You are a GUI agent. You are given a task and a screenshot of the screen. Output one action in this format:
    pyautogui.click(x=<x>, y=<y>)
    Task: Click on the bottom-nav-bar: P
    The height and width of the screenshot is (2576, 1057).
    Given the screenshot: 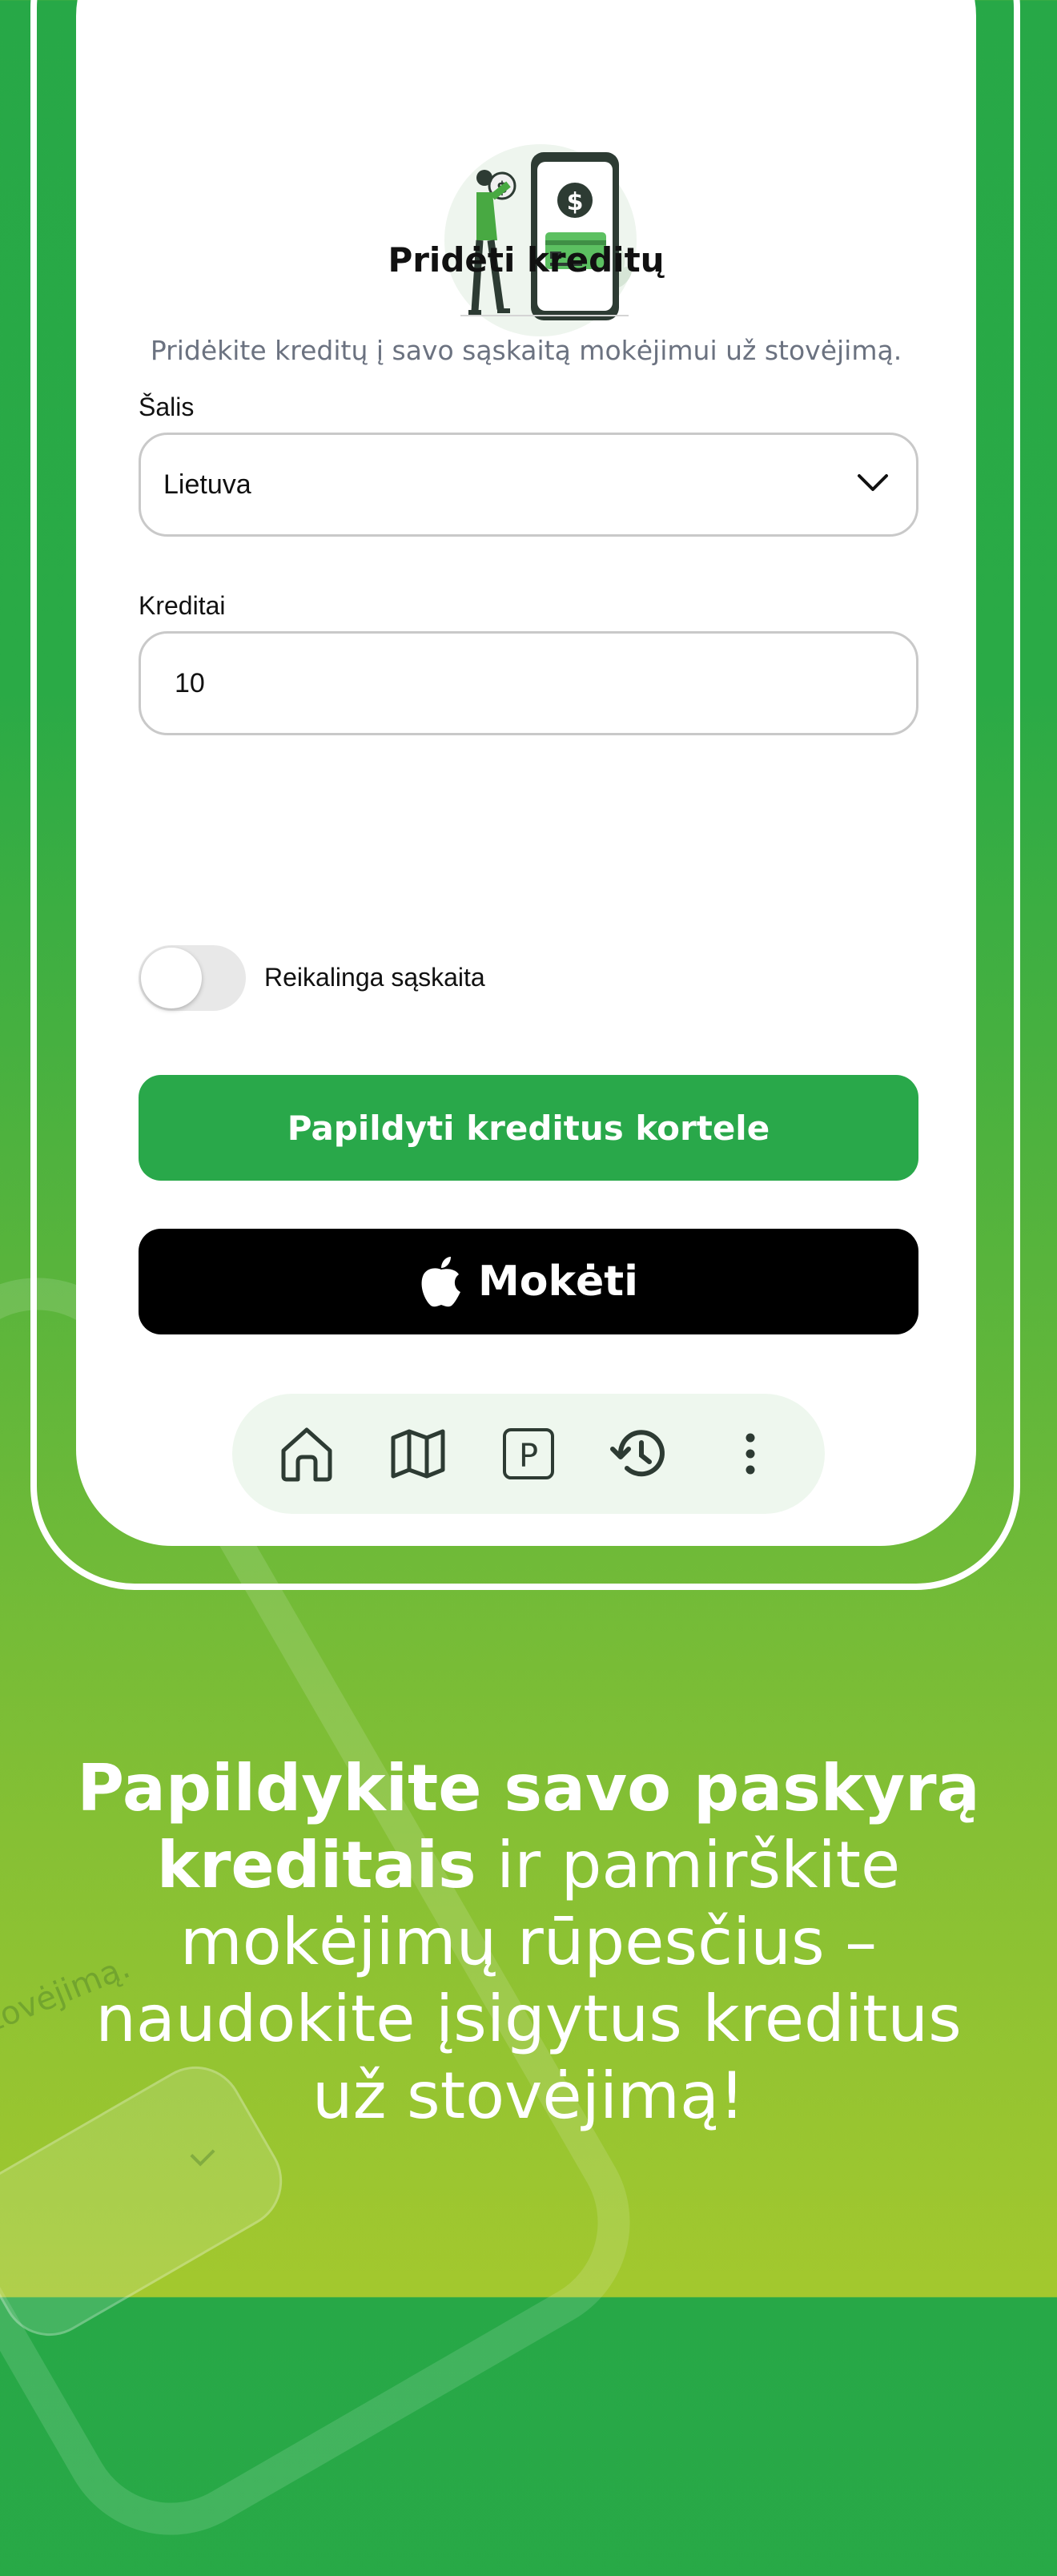 What is the action you would take?
    pyautogui.click(x=528, y=1454)
    